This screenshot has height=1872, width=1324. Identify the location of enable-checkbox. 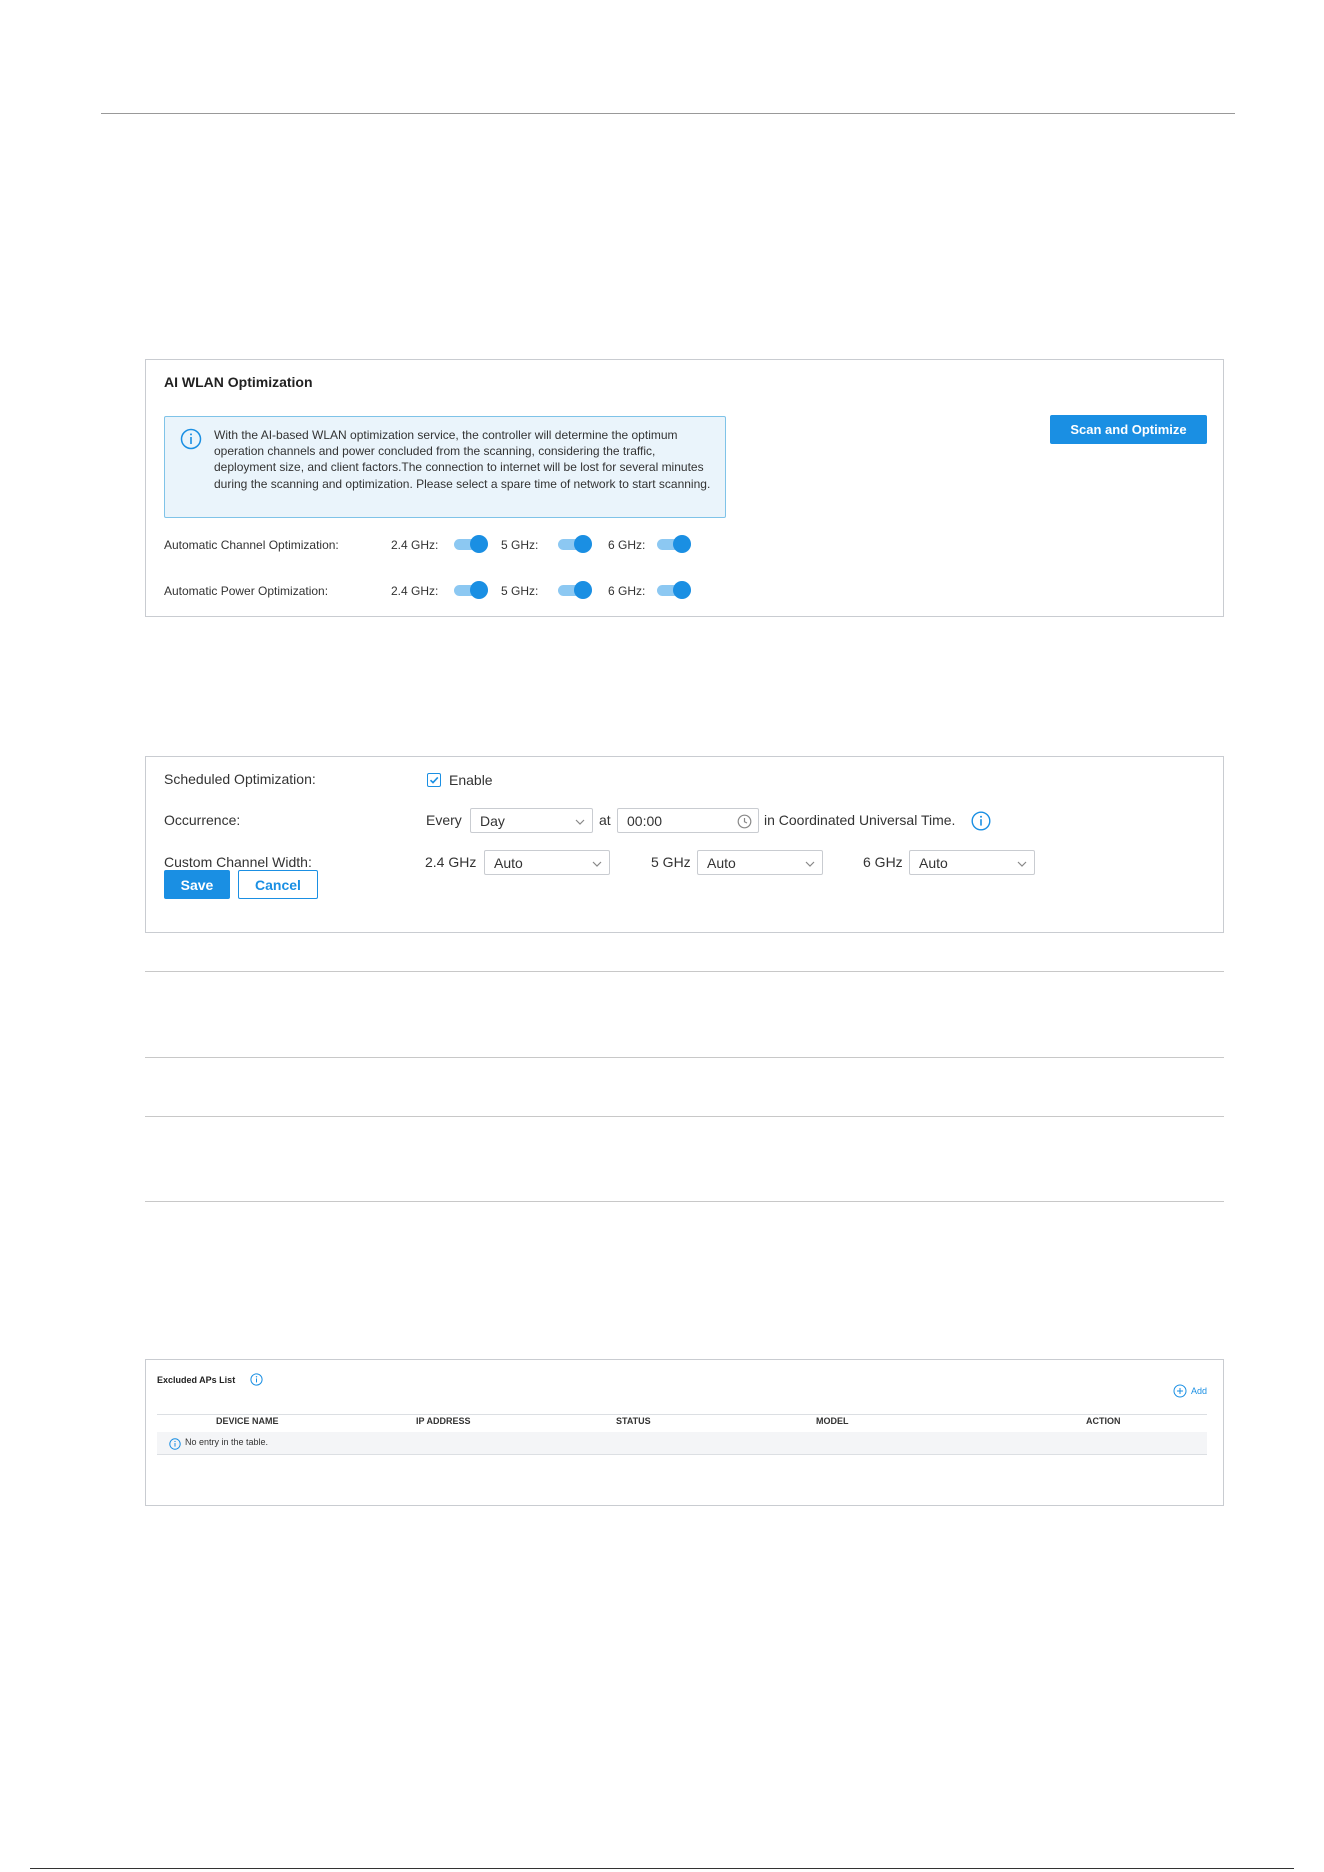
(434, 780).